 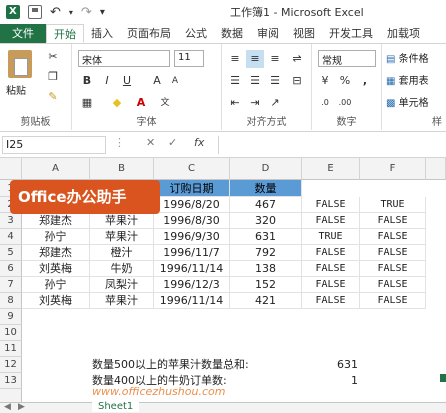 What do you see at coordinates (407, 101) in the screenshot?
I see `cell-styles-button: ▩ 单元格` at bounding box center [407, 101].